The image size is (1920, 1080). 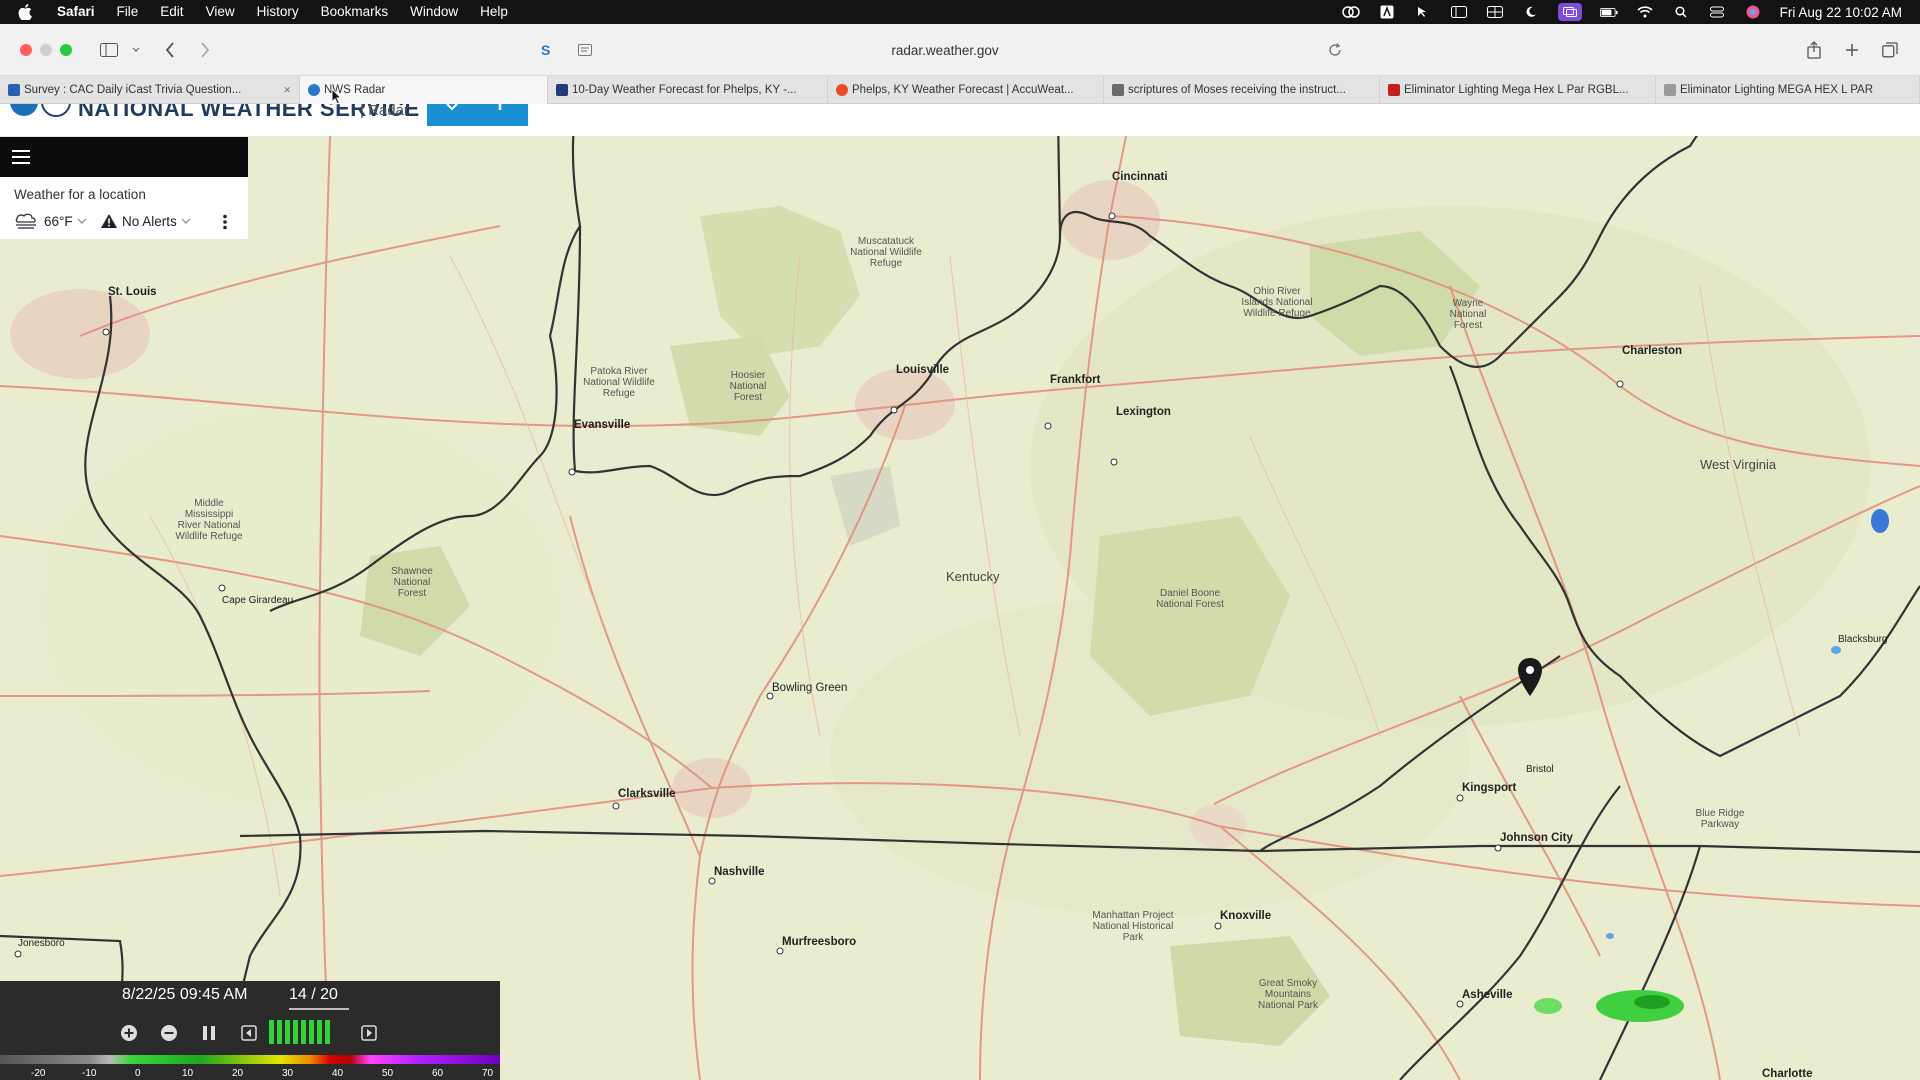 What do you see at coordinates (250, 1059) in the screenshot?
I see `legend-color-bar` at bounding box center [250, 1059].